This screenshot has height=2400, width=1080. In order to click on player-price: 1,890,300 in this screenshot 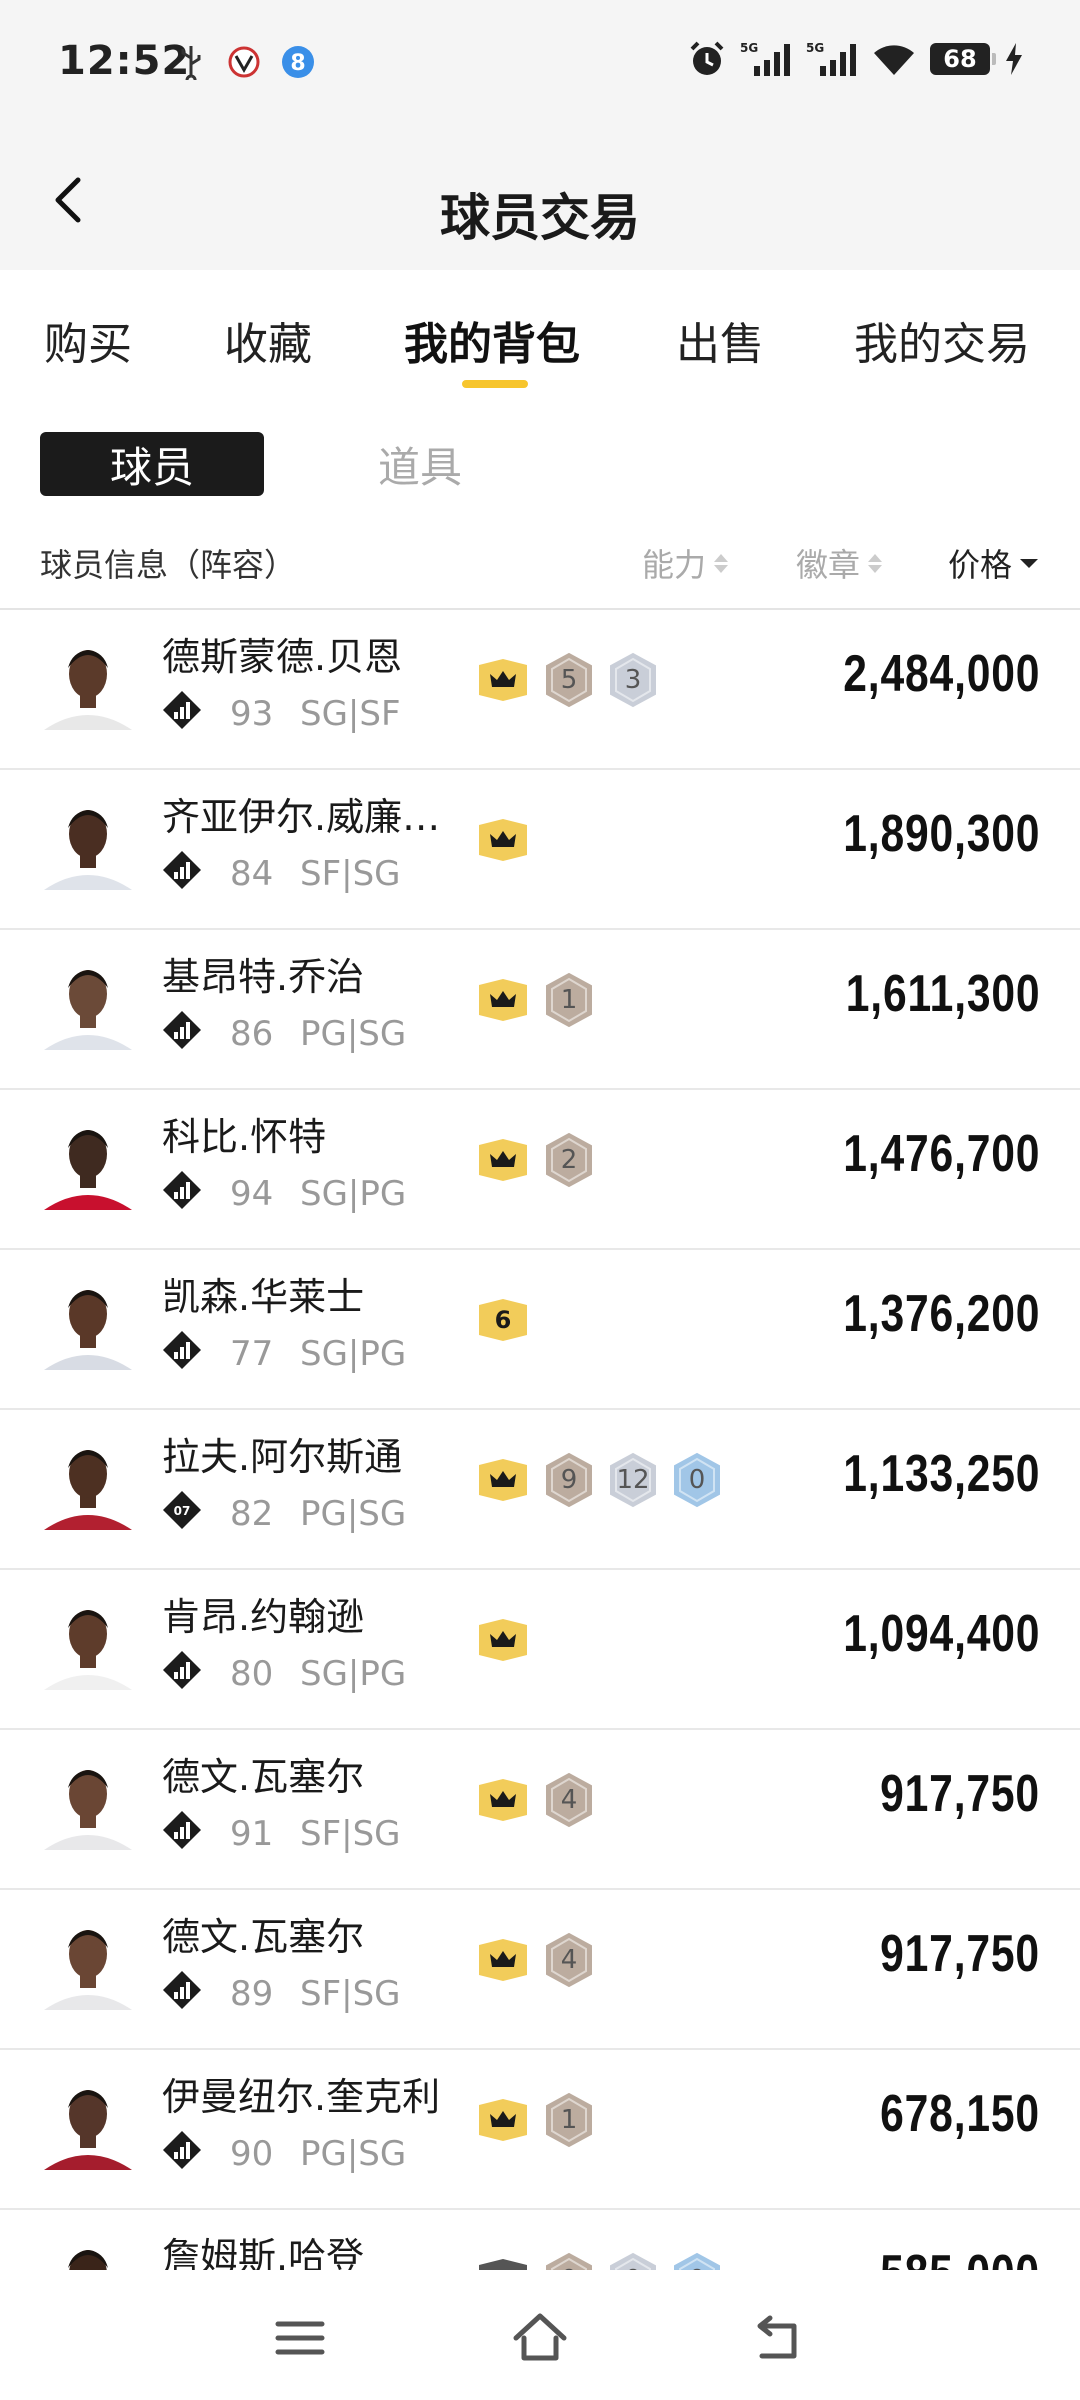, I will do `click(941, 834)`.